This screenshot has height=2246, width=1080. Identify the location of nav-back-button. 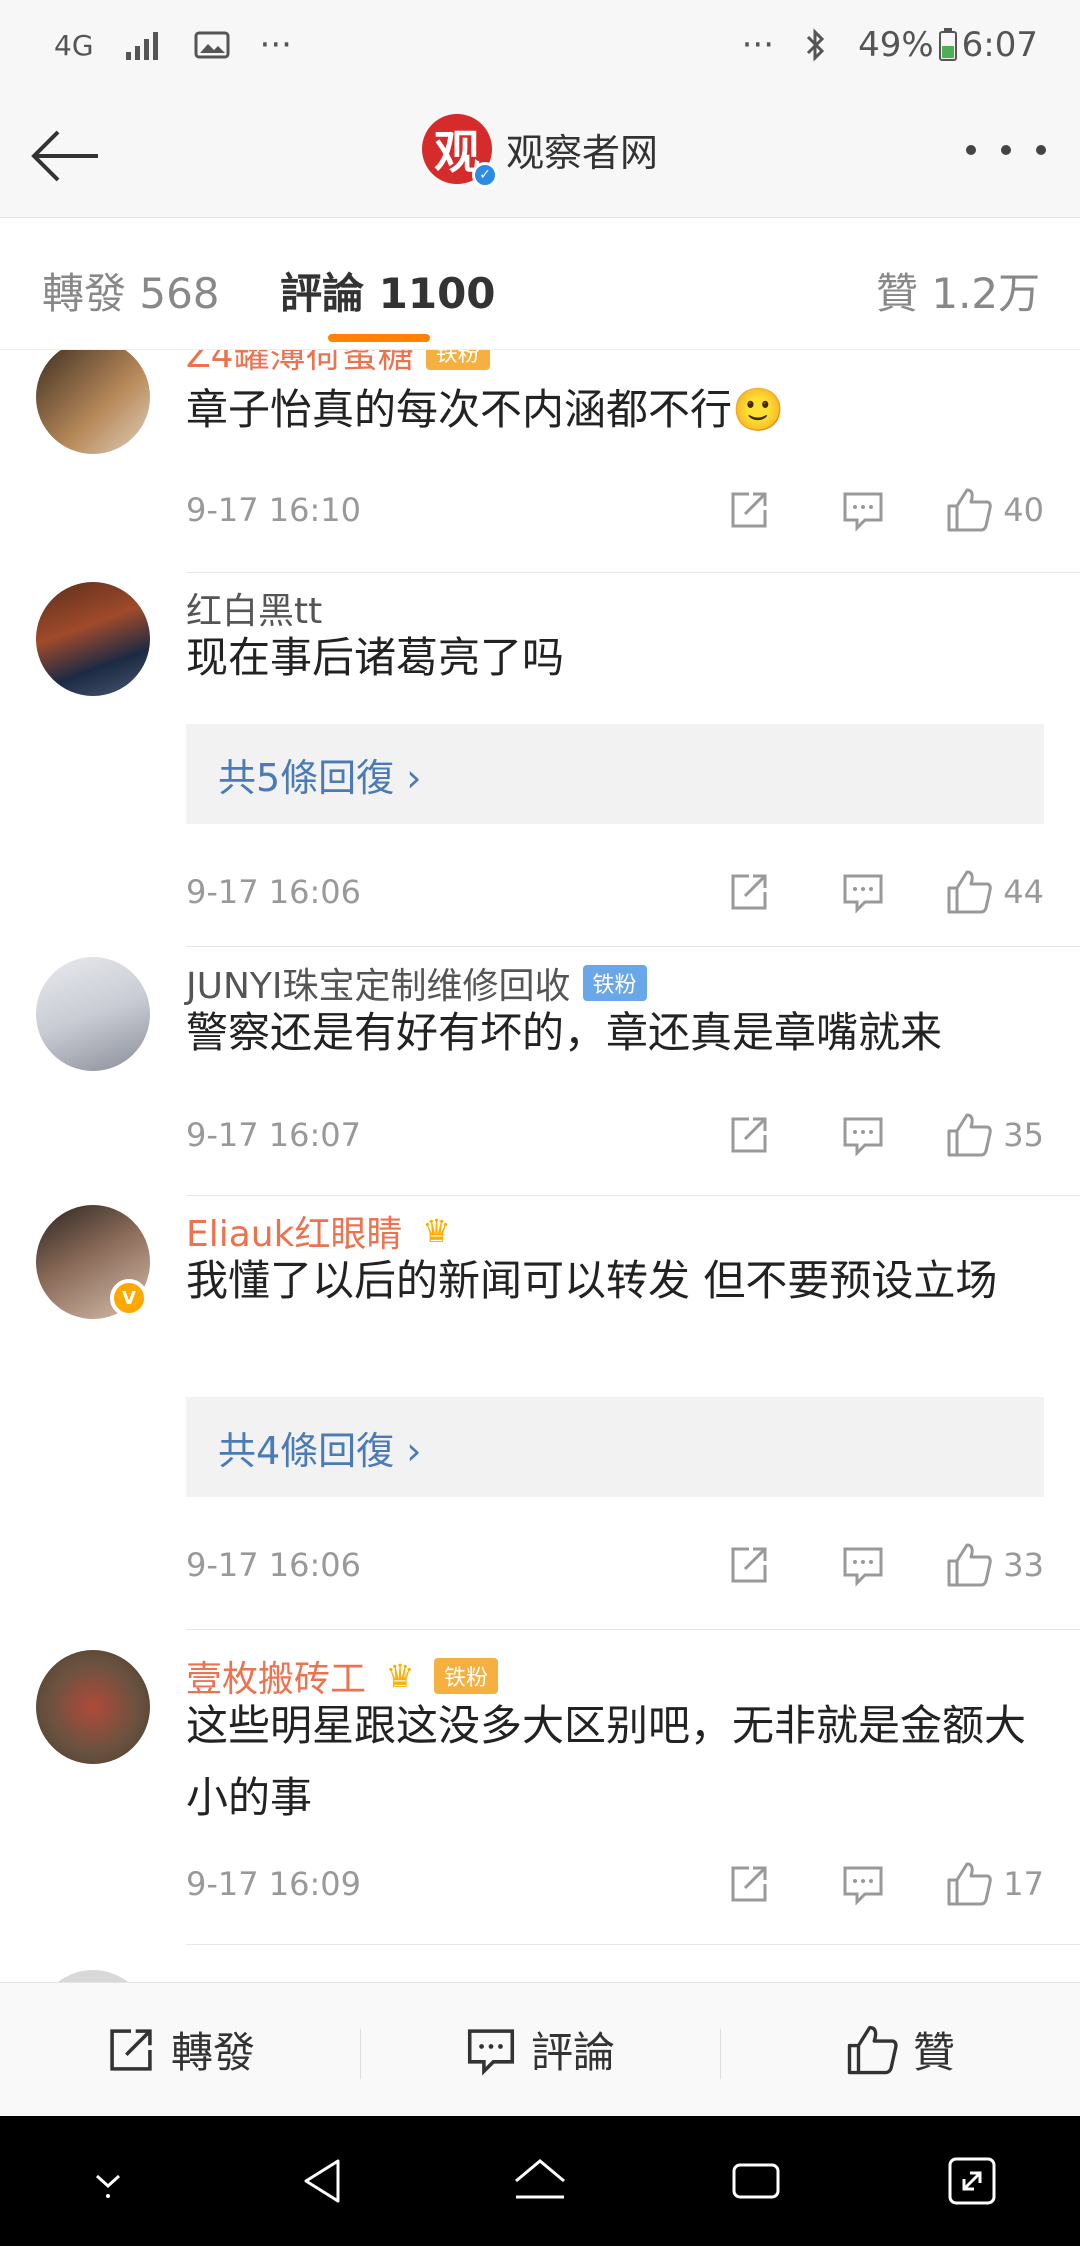
(324, 2181).